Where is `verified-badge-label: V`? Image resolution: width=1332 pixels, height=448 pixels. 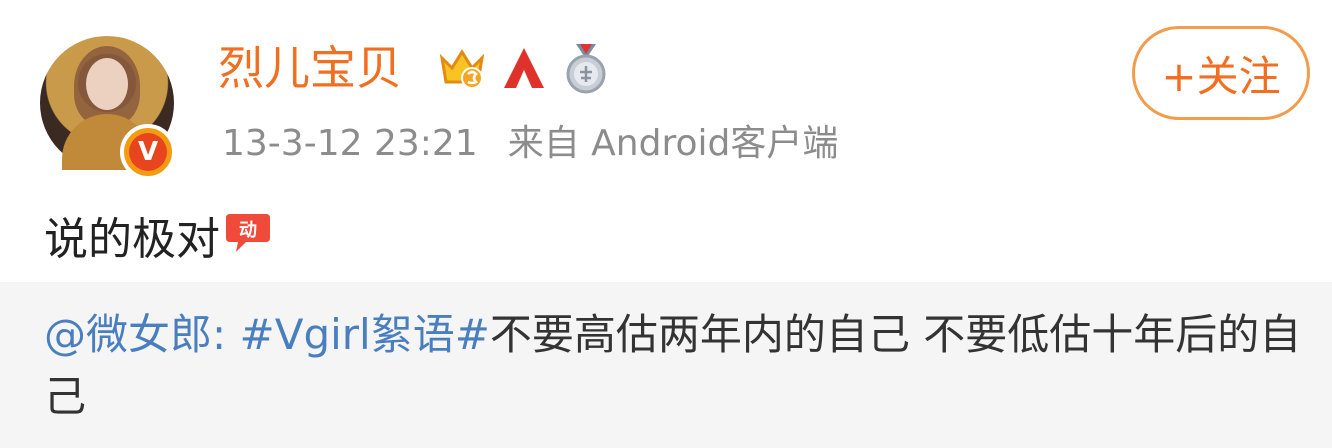
verified-badge-label: V is located at coordinates (148, 152).